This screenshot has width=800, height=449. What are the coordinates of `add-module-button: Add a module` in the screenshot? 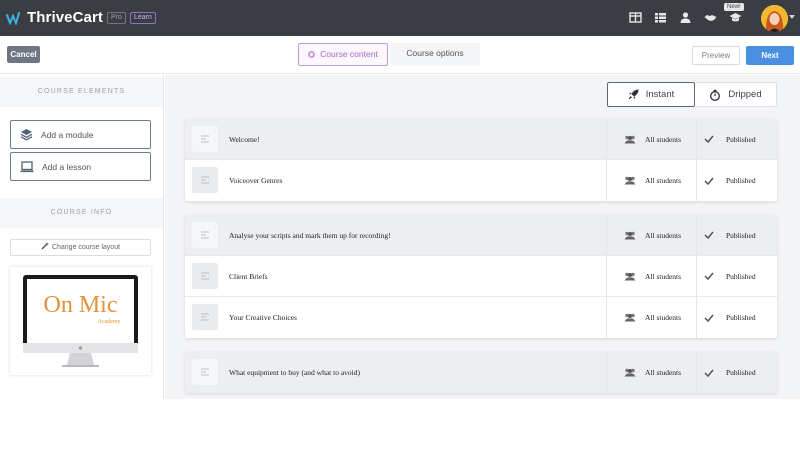 It's located at (80, 134).